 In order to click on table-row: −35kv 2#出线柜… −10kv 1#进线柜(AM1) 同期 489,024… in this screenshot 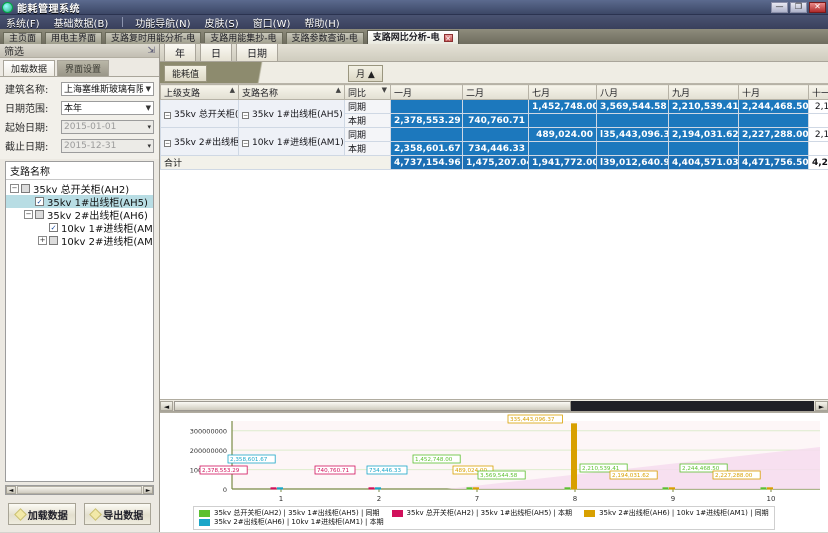, I will do `click(494, 135)`.